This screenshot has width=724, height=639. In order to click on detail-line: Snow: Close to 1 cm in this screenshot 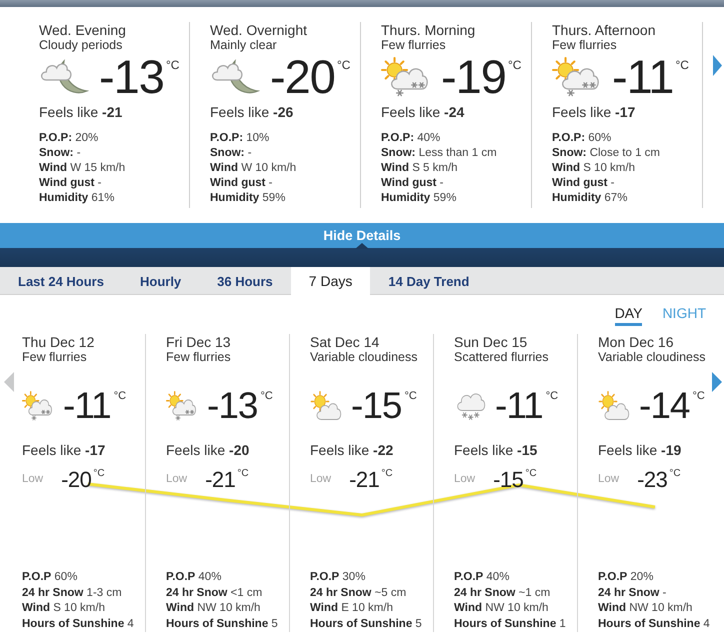, I will do `click(606, 153)`.